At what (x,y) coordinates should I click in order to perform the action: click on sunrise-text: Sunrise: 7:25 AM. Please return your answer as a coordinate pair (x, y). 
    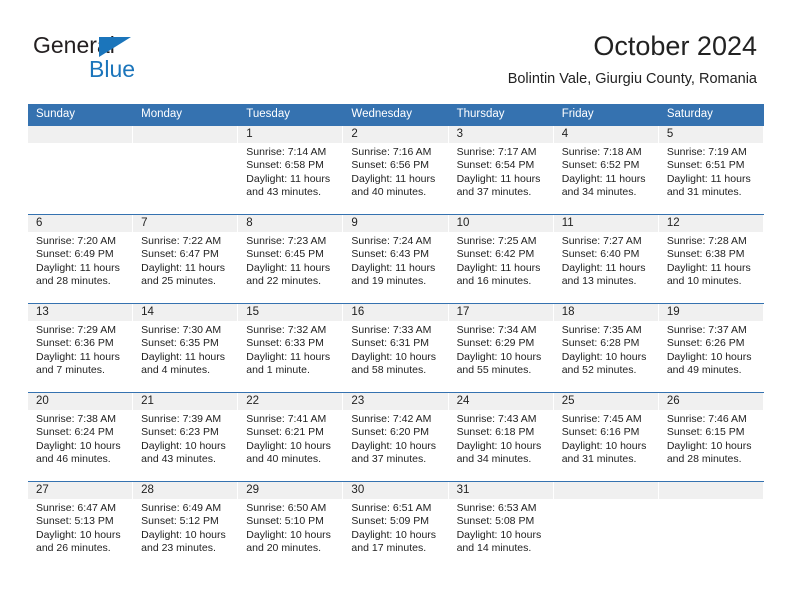
    Looking at the image, I should click on (496, 241).